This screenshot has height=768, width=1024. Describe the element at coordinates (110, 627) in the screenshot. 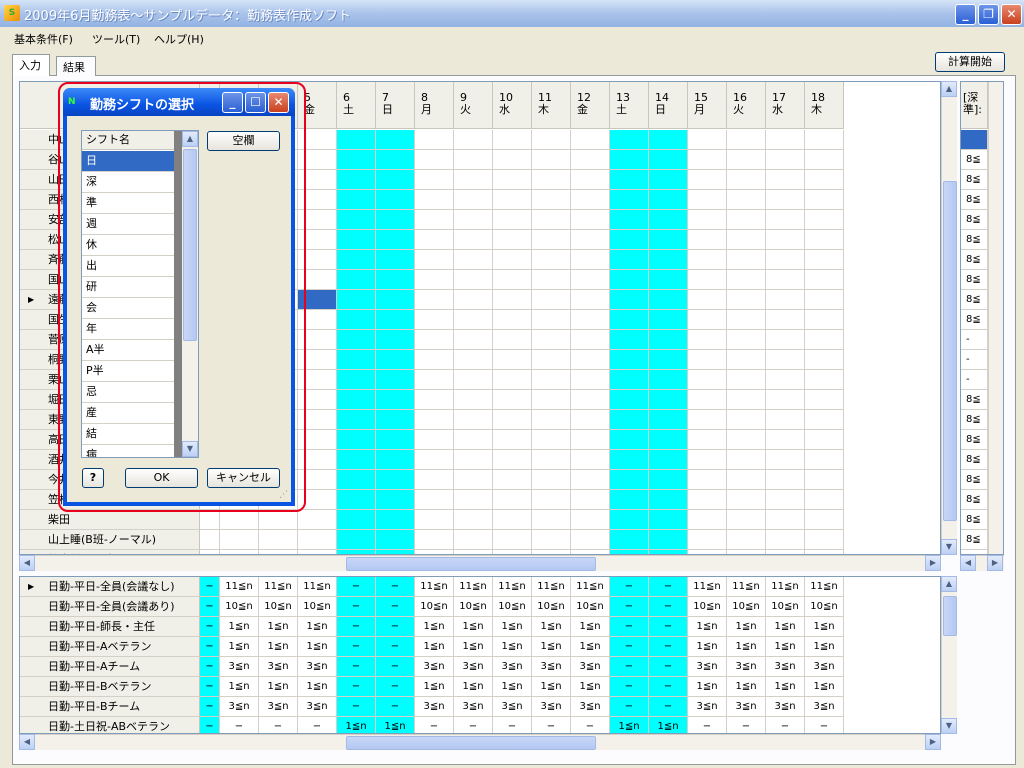

I see `constraint-name: 日勤-平日-師長・主任` at that location.